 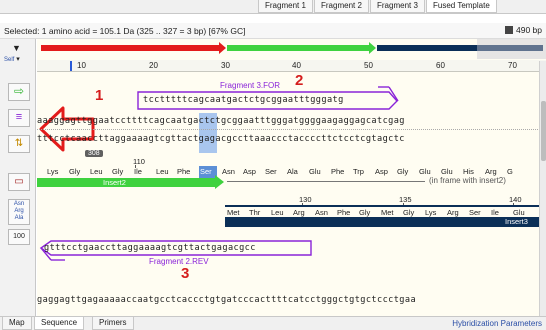 I want to click on aa-ile: Ile, so click(x=138, y=171).